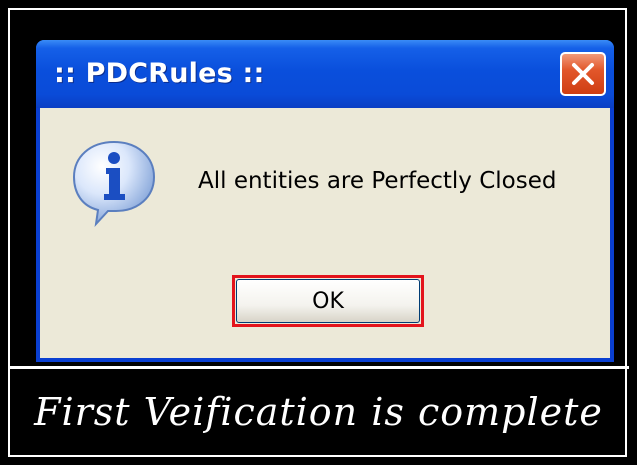  I want to click on close-button, so click(583, 74).